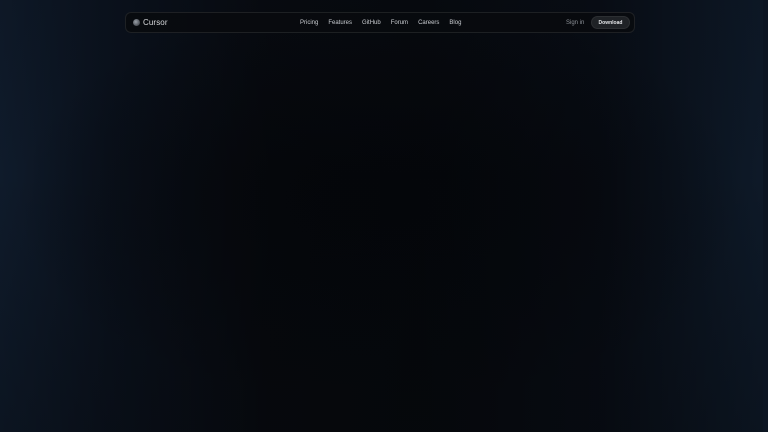 The width and height of the screenshot is (768, 432). Describe the element at coordinates (575, 22) in the screenshot. I see `sign-in-link: Sign in` at that location.